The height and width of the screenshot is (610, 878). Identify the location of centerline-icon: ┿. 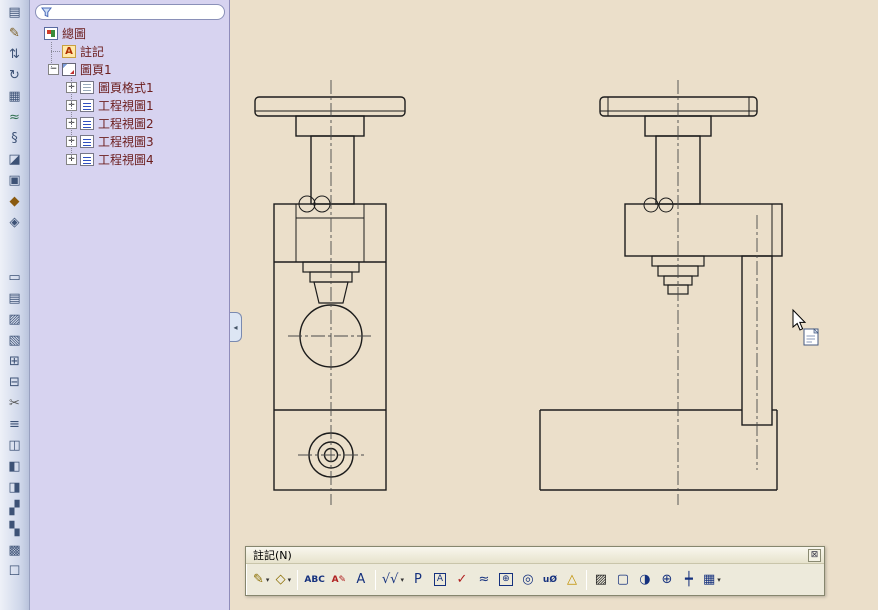
(689, 580).